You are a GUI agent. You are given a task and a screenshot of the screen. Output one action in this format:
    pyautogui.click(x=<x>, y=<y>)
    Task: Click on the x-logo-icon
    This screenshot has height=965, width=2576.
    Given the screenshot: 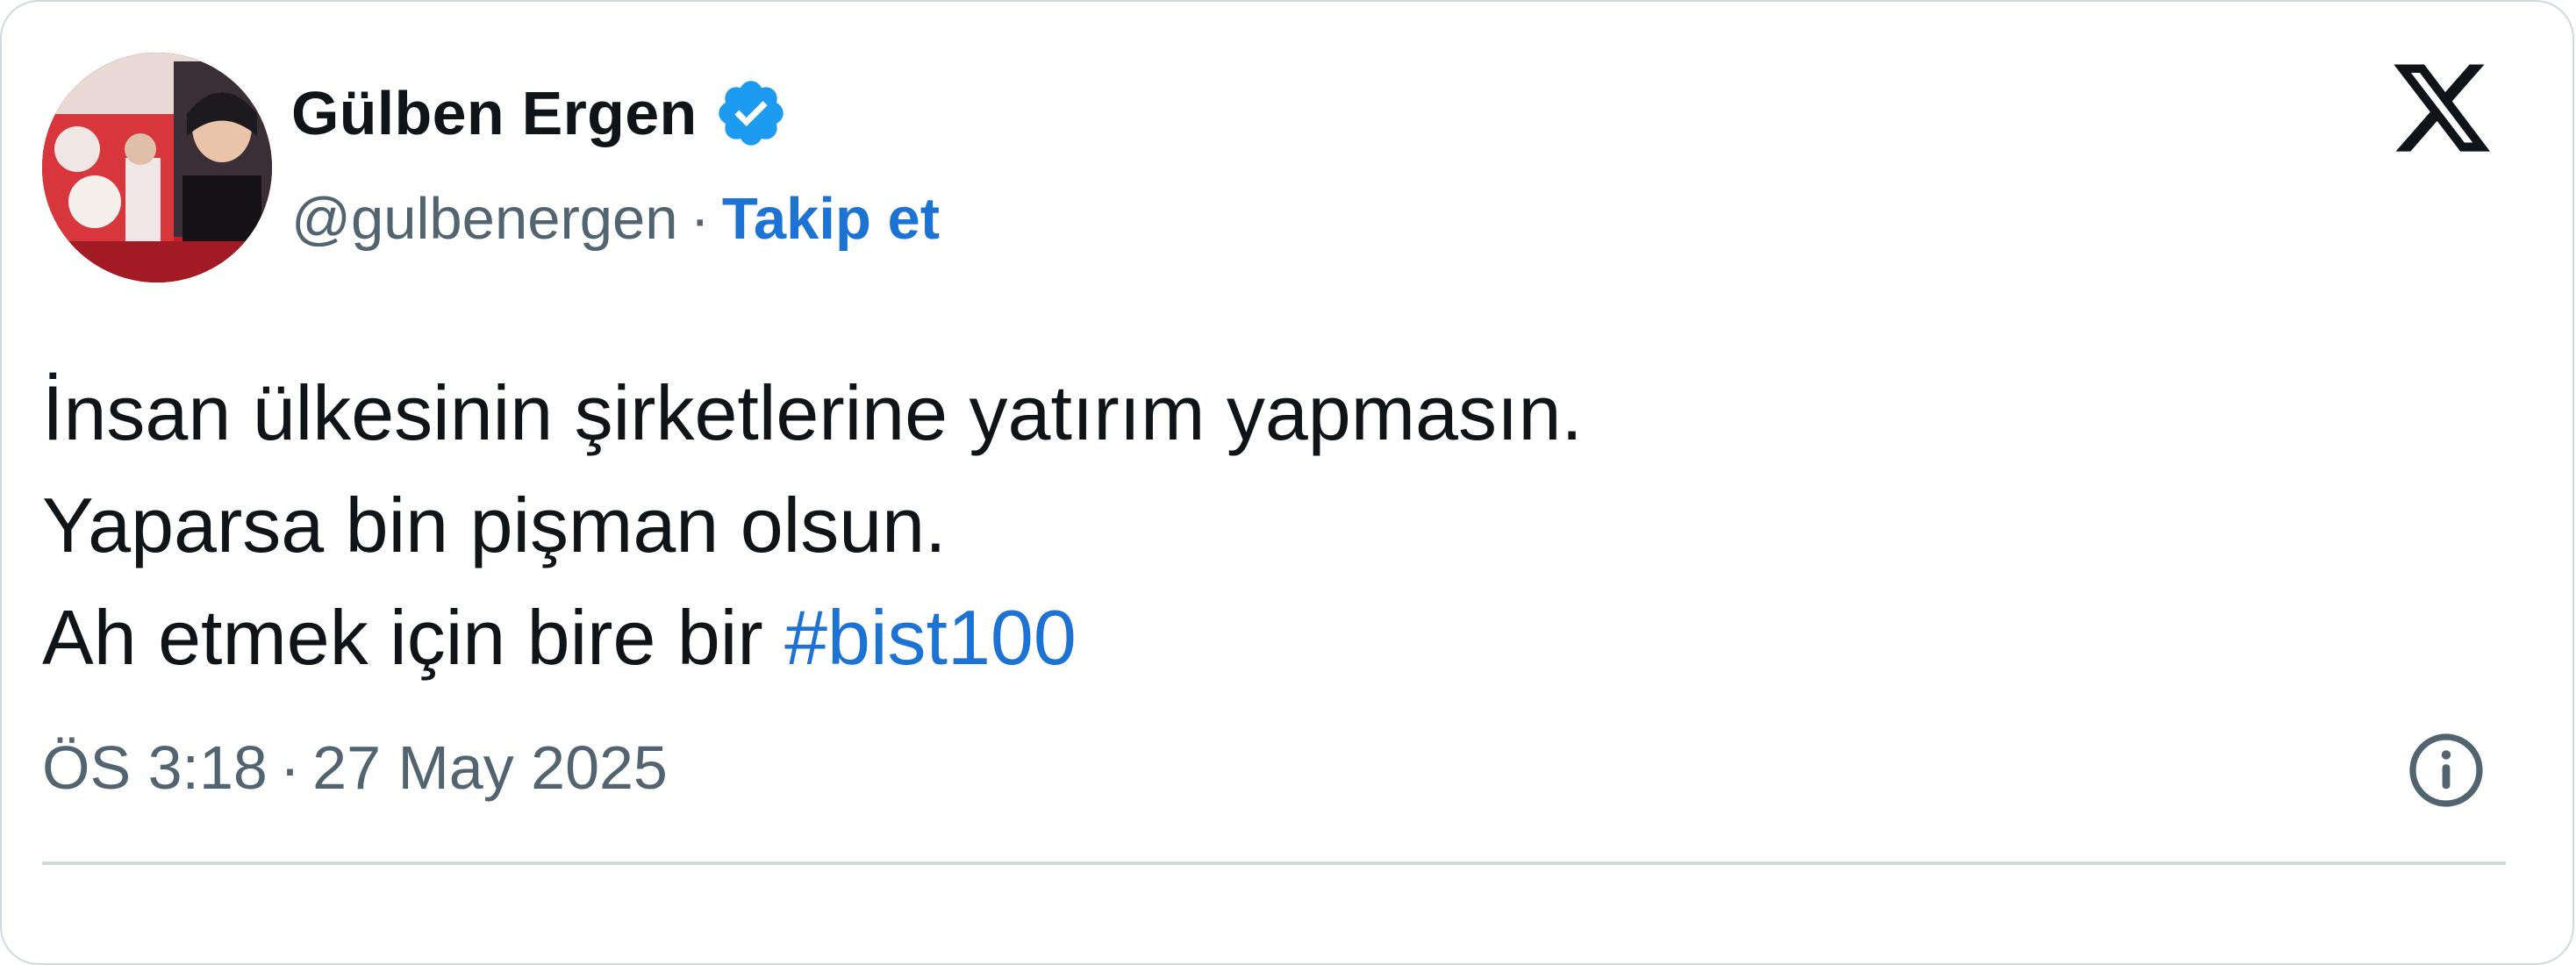 What is the action you would take?
    pyautogui.click(x=2441, y=107)
    